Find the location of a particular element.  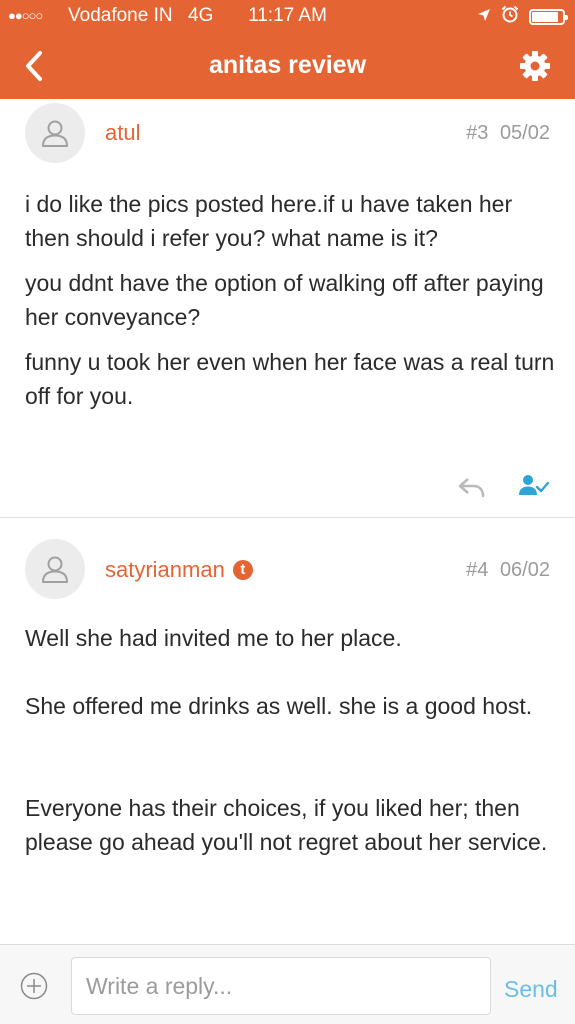

status-right is located at coordinates (522, 17).